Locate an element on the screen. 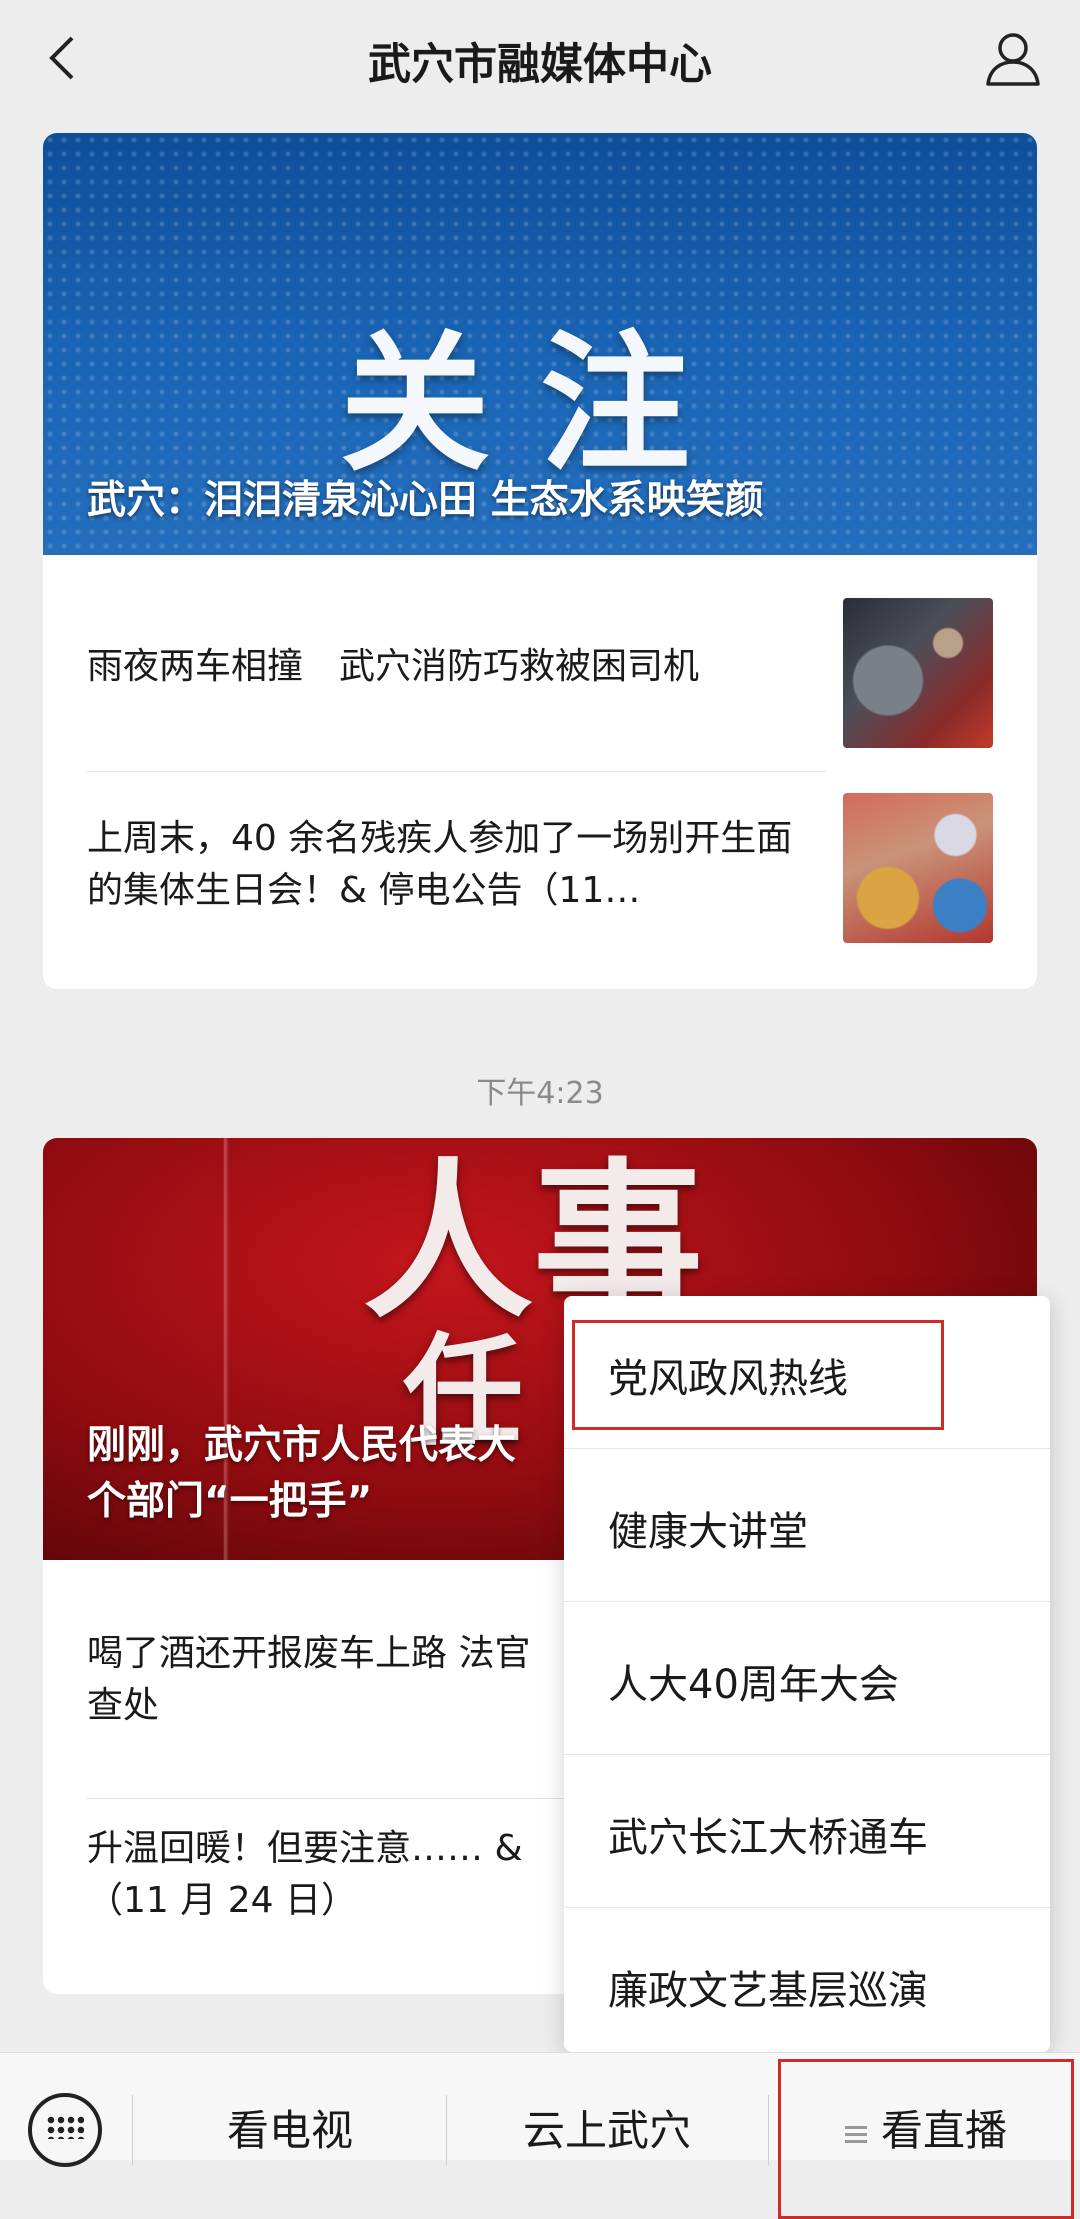  menu-item-integrity-tour: 廉政文艺基层巡演 is located at coordinates (807, 1984).